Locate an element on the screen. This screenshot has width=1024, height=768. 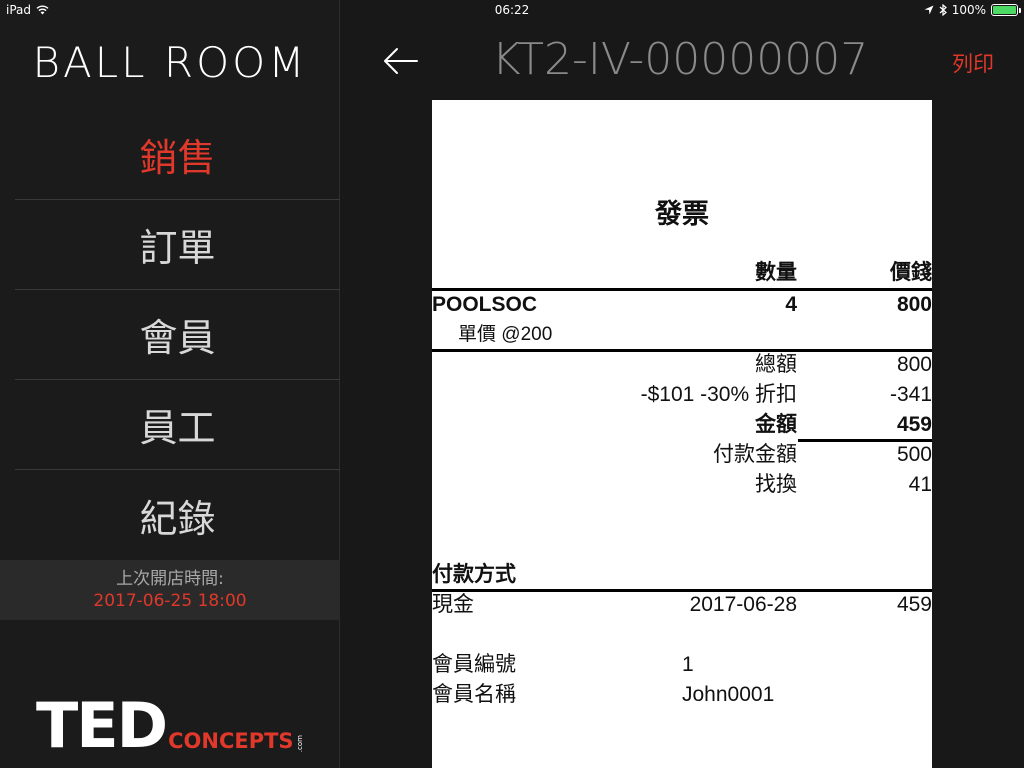
sidebar-item-staff: 員工 is located at coordinates (177, 425).